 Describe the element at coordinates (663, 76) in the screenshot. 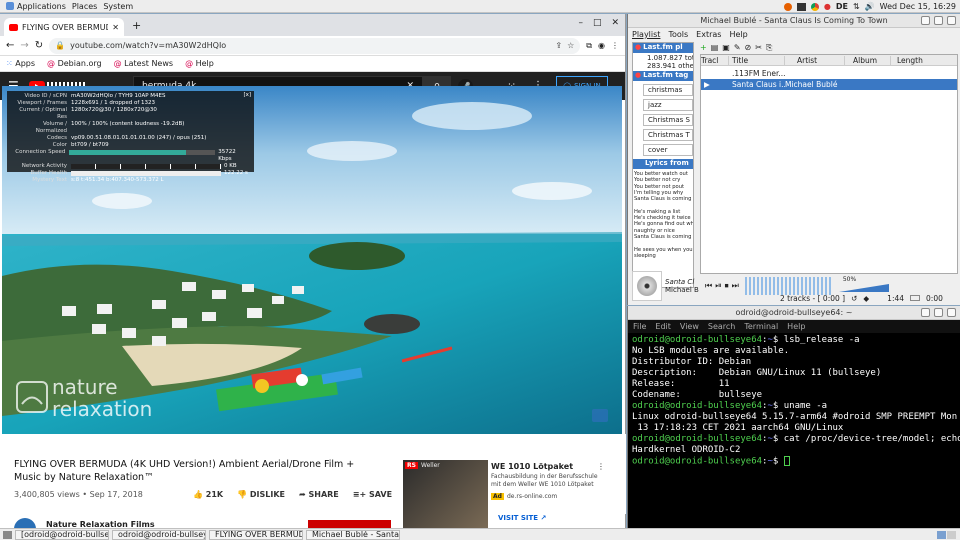

I see `lastfm-tags-header: ● Last.fm tag` at that location.